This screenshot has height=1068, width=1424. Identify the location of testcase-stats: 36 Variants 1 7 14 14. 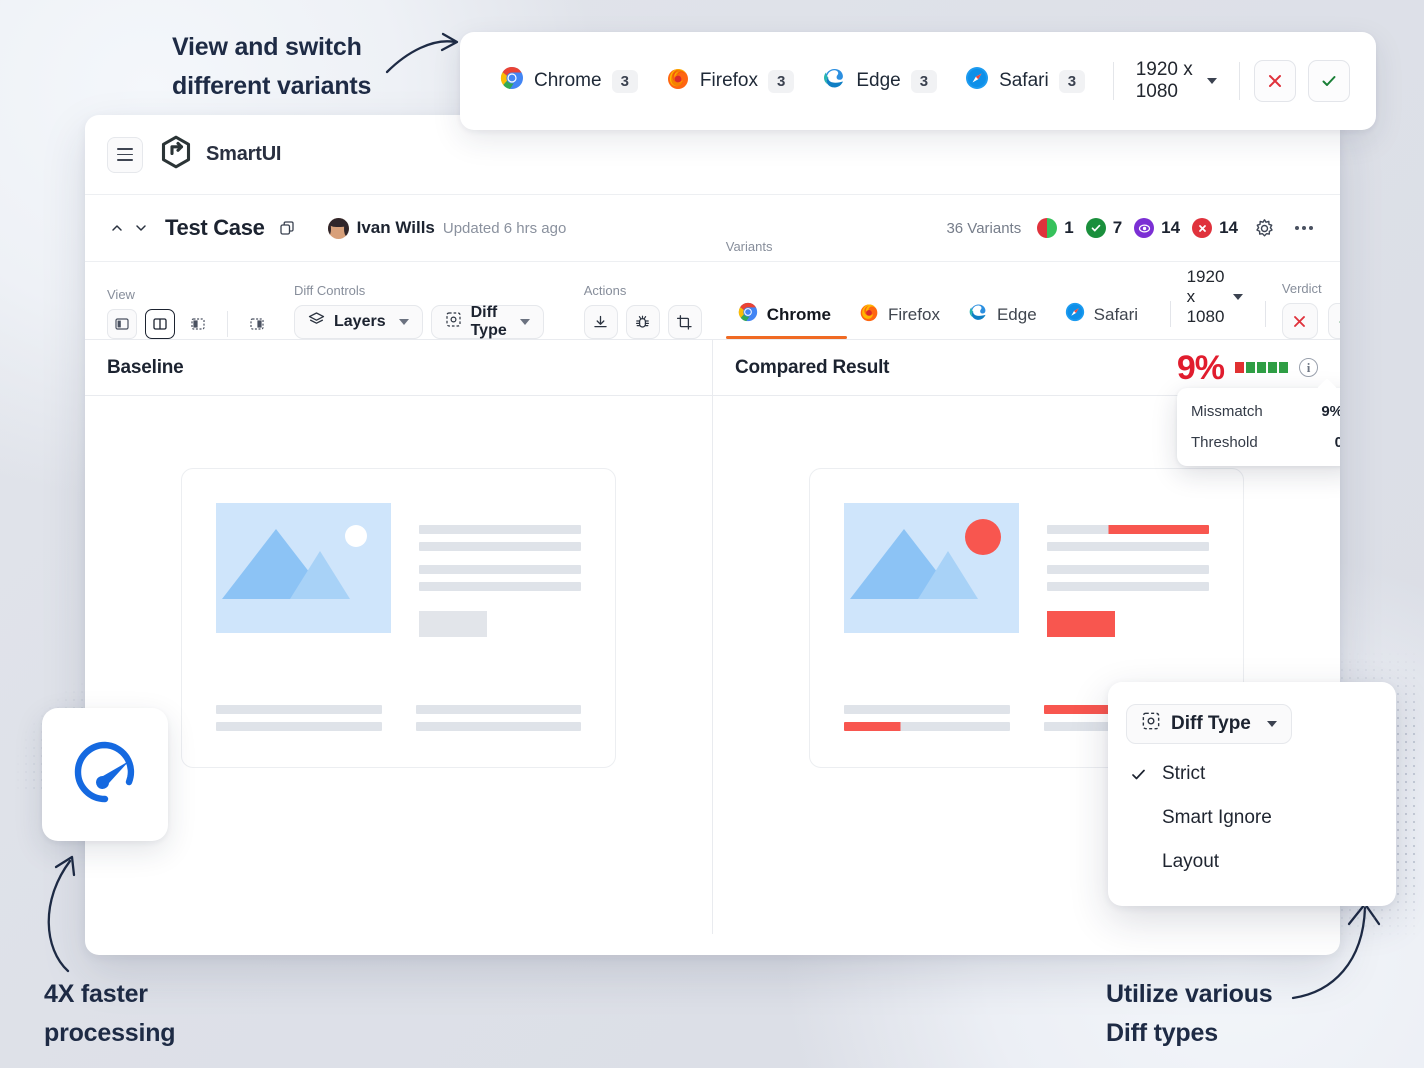
(1132, 228).